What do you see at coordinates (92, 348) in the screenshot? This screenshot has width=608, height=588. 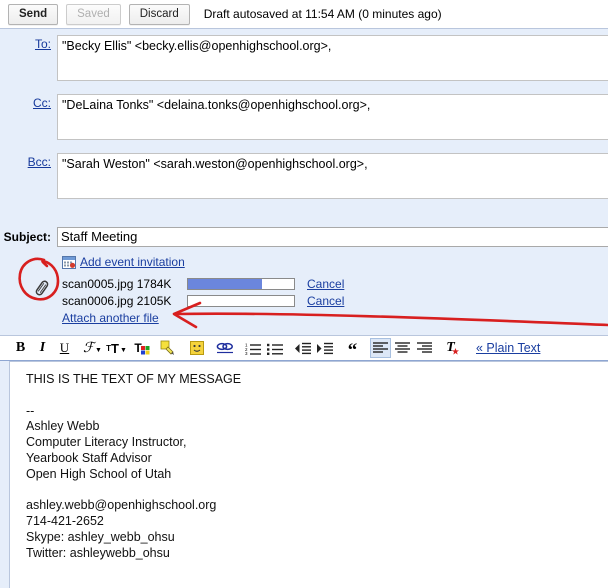 I see `font-family-icon: ℱ ▼` at bounding box center [92, 348].